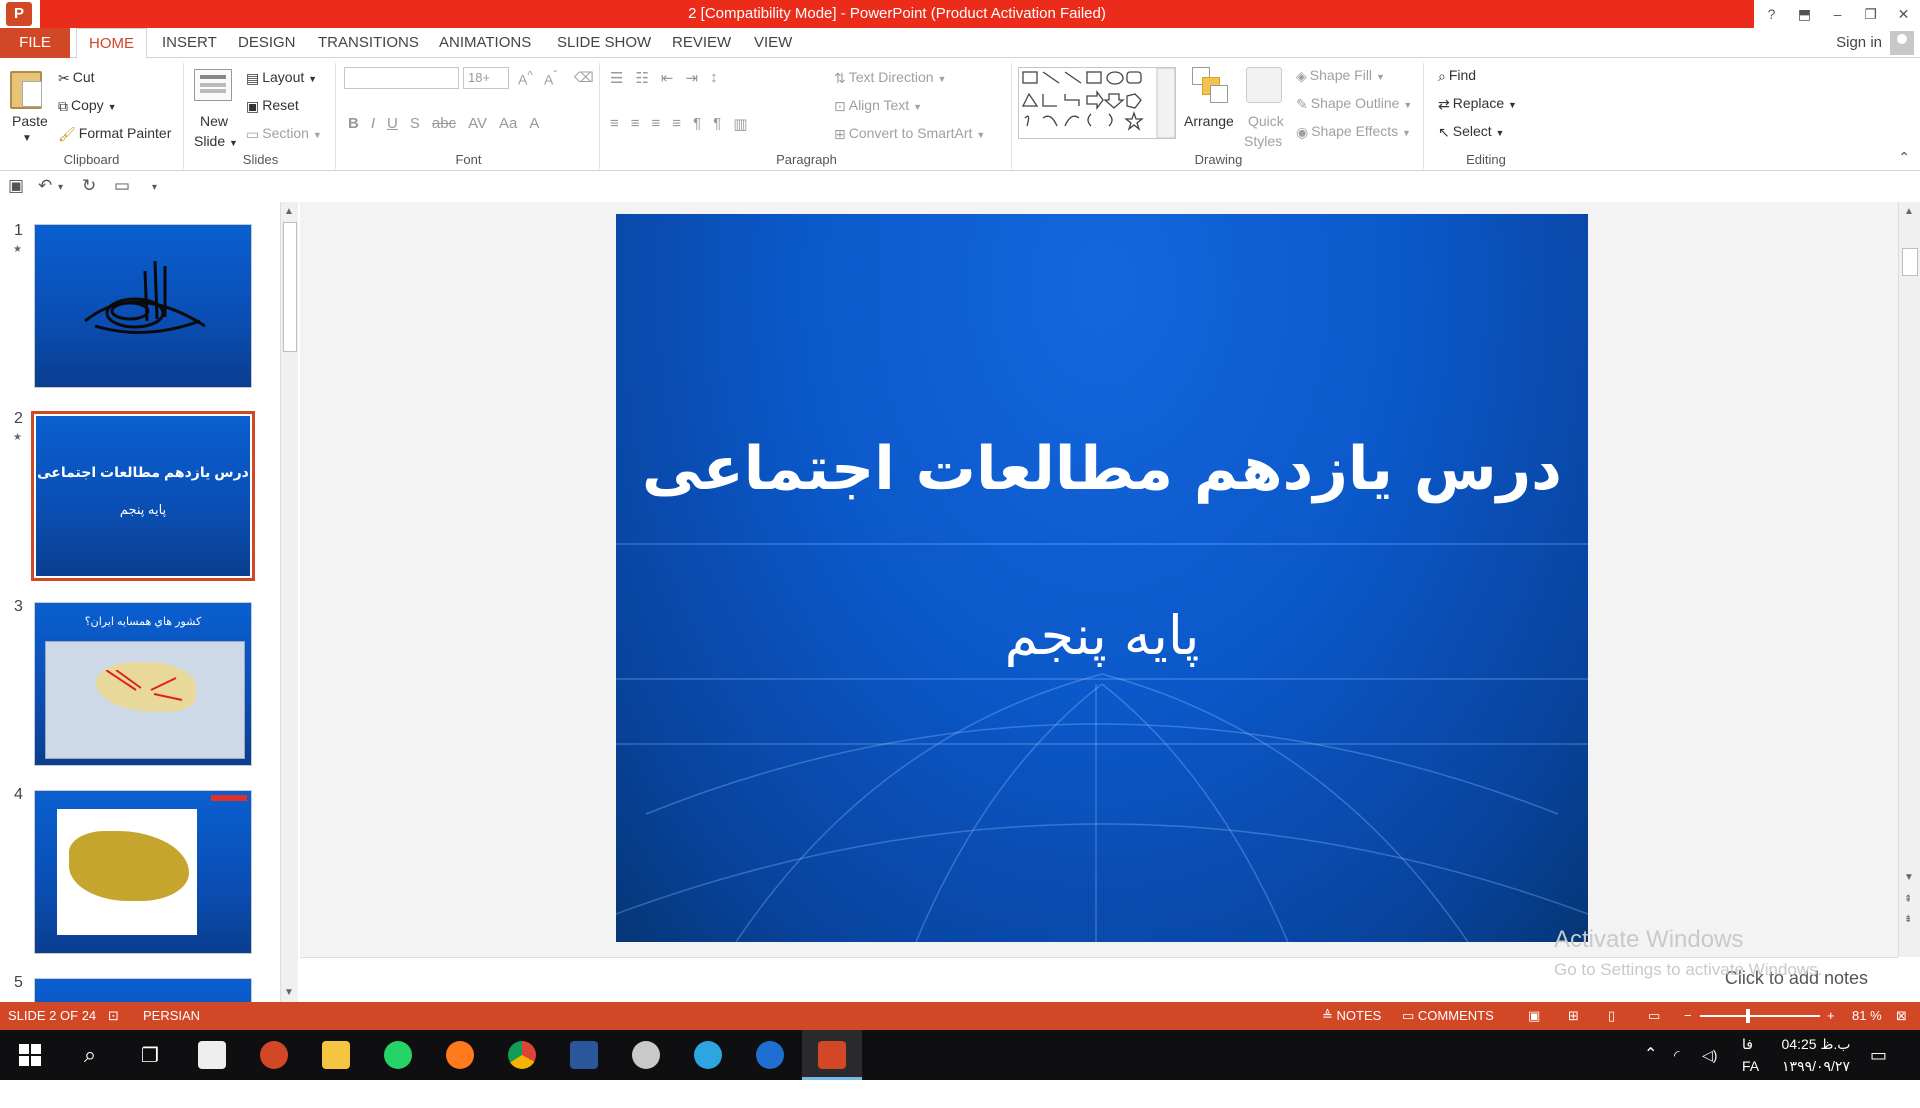 The height and width of the screenshot is (1108, 1920). What do you see at coordinates (1354, 104) in the screenshot?
I see `shape-outline-button: ✎ Shape Outline ▼` at bounding box center [1354, 104].